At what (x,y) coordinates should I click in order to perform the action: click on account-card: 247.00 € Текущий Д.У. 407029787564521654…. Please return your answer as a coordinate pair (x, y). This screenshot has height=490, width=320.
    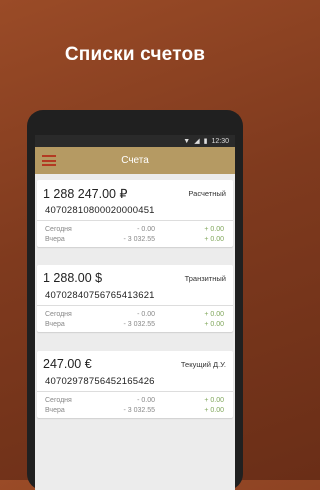
    Looking at the image, I should click on (135, 384).